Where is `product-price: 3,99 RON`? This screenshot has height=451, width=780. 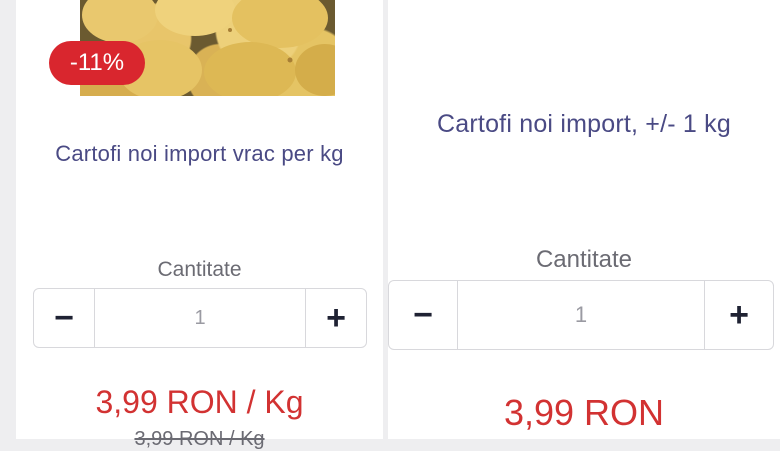
product-price: 3,99 RON is located at coordinates (584, 412).